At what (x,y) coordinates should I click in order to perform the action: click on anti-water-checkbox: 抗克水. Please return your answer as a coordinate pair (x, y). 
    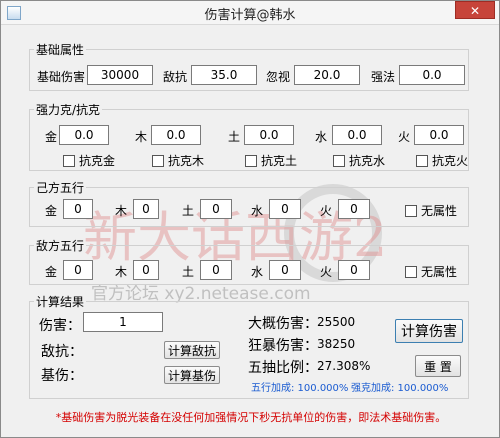
    Looking at the image, I should click on (359, 160).